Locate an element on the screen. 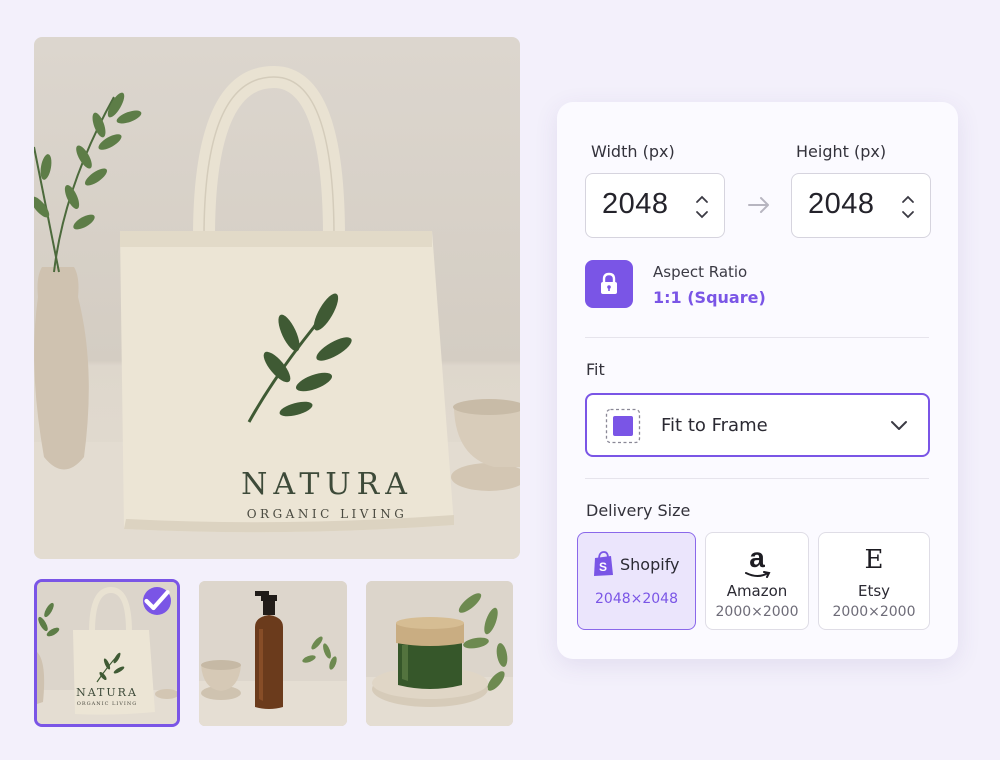  delivery-option-amazon: a Amazon 2000×2000 is located at coordinates (757, 581).